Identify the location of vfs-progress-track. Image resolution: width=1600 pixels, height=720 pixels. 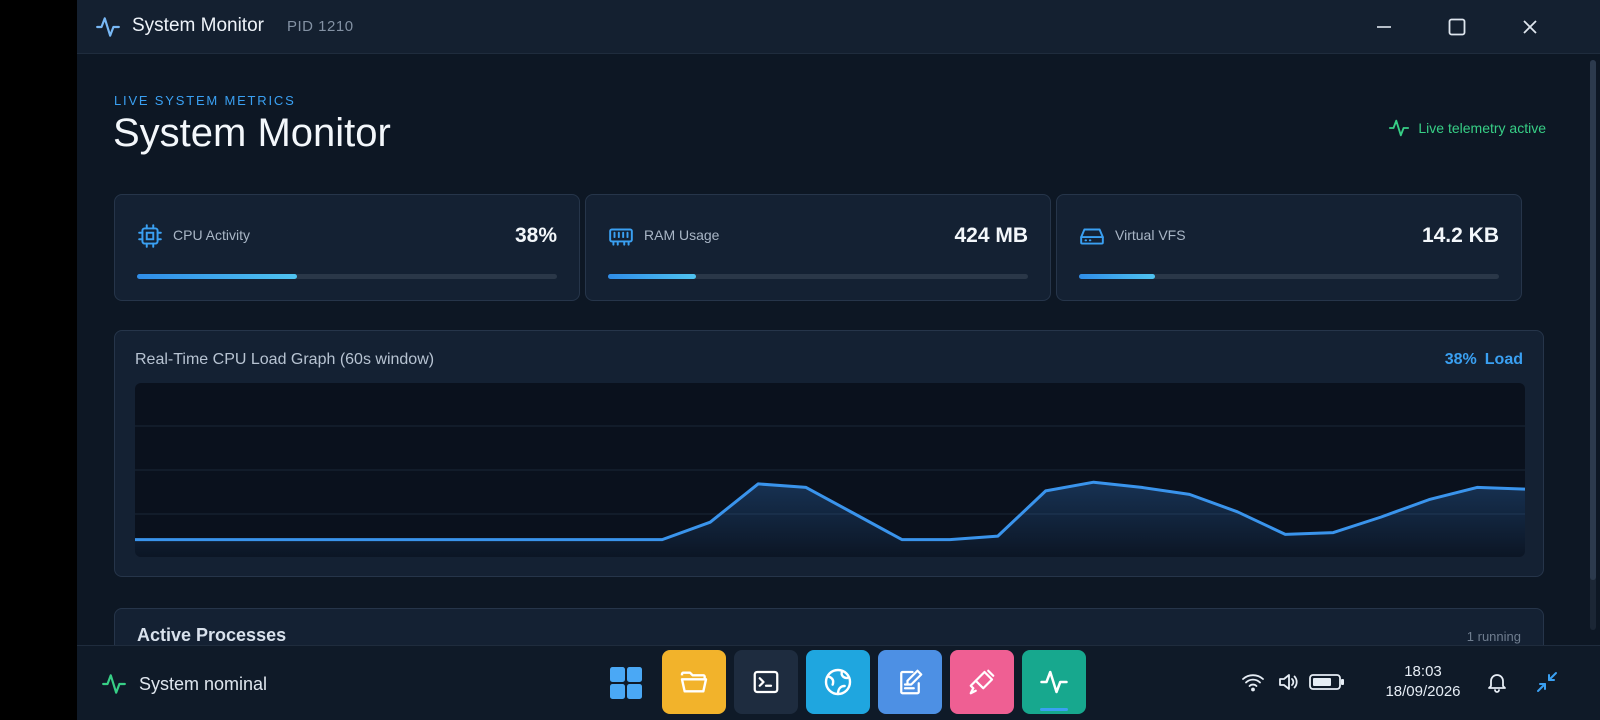
(1289, 276).